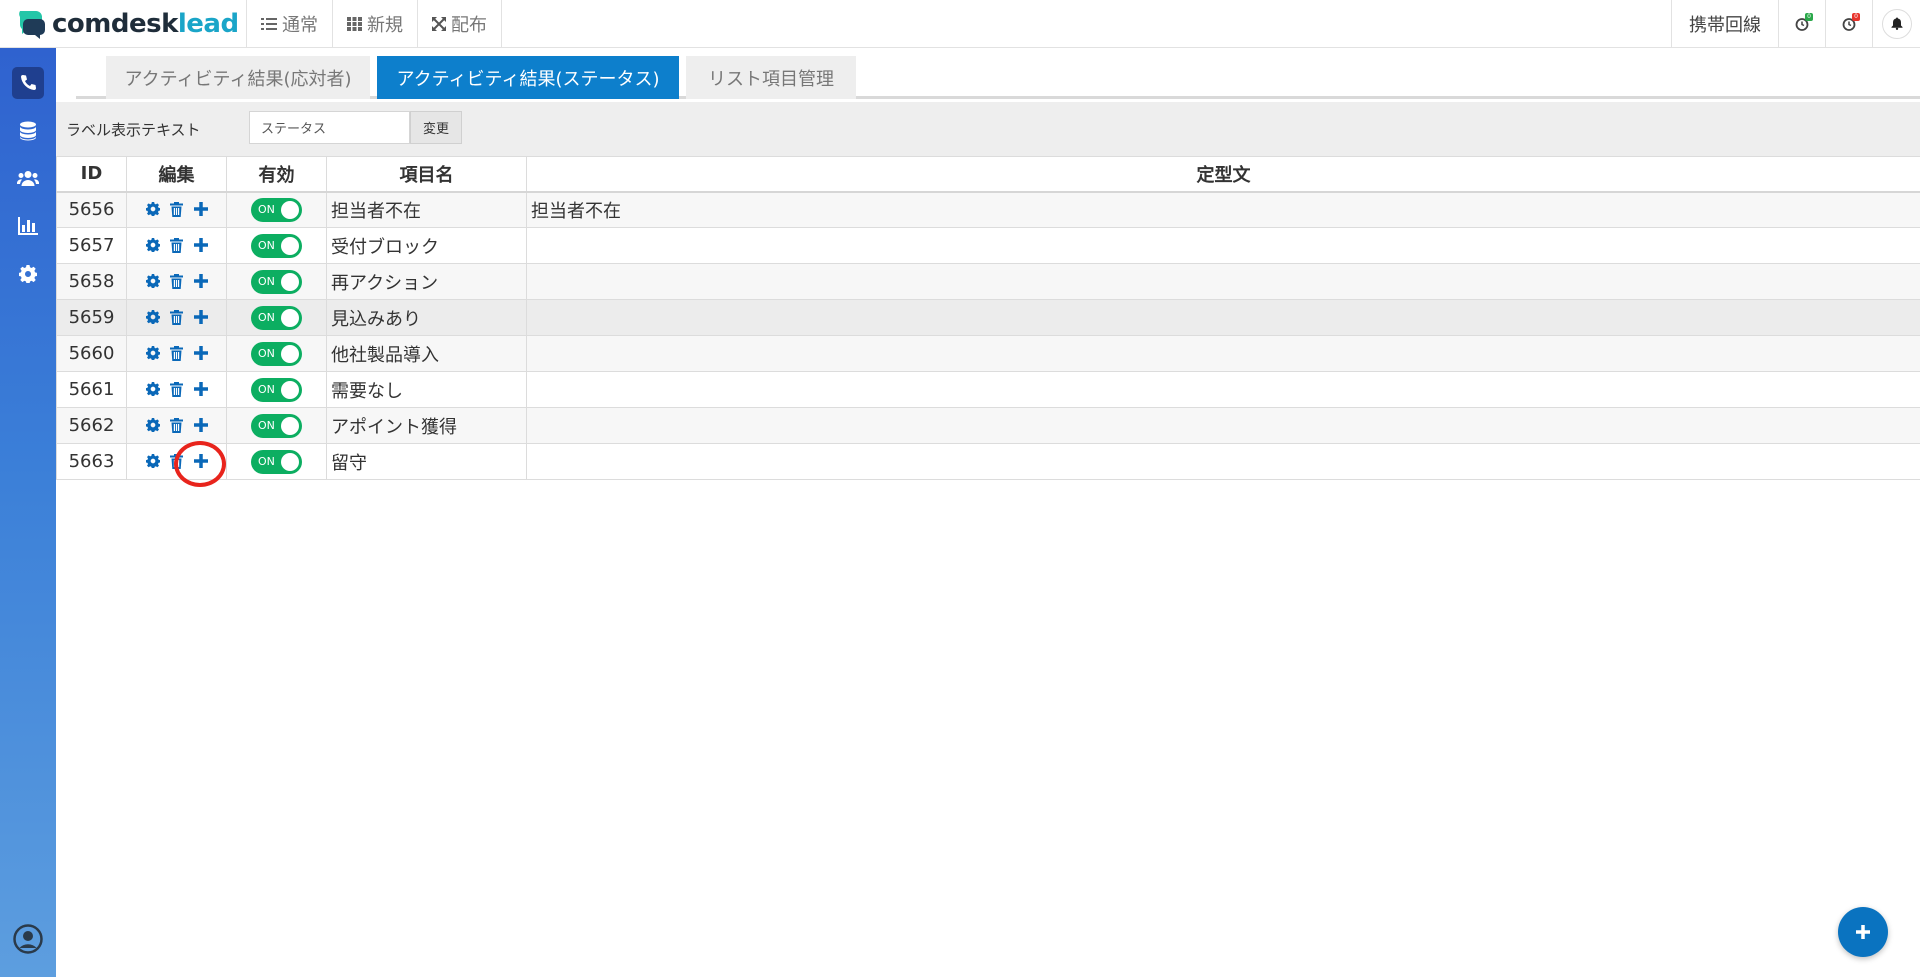 The width and height of the screenshot is (1920, 977). What do you see at coordinates (238, 77) in the screenshot?
I see `tab-activity-responder: アクティビティ結果(応対者)` at bounding box center [238, 77].